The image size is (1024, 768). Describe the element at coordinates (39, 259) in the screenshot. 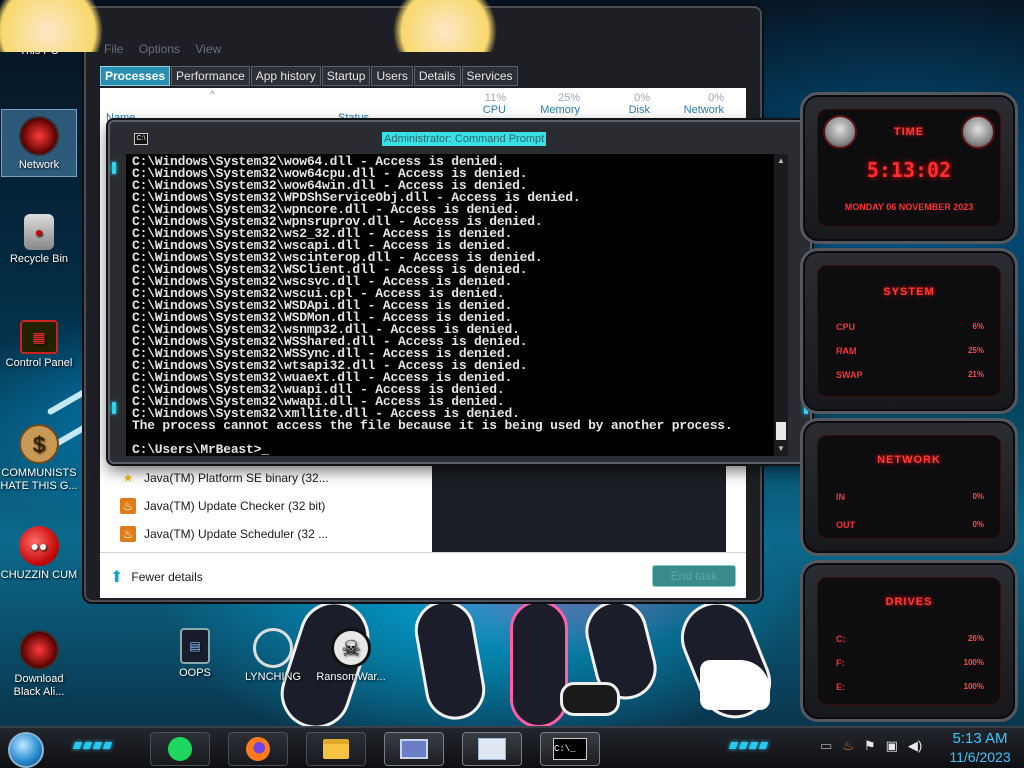

I see `desktop-icon-label: Recycle Bin` at that location.